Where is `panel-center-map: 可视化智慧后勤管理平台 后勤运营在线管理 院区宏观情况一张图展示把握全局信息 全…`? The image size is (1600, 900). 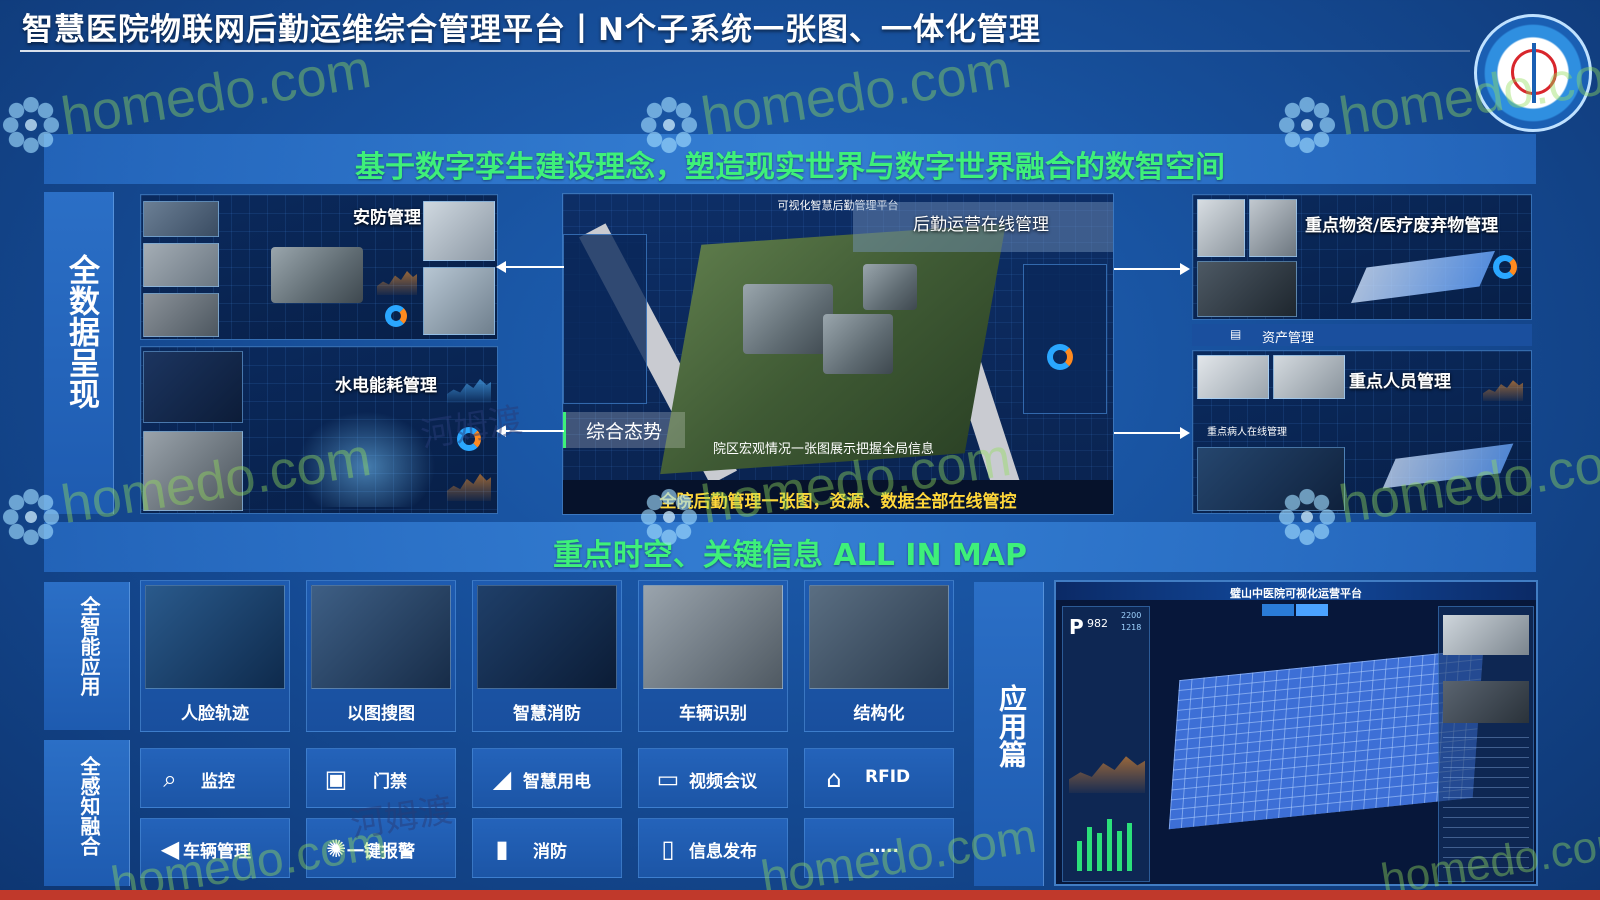 panel-center-map: 可视化智慧后勤管理平台 后勤运营在线管理 院区宏观情况一张图展示把握全局信息 全… is located at coordinates (838, 354).